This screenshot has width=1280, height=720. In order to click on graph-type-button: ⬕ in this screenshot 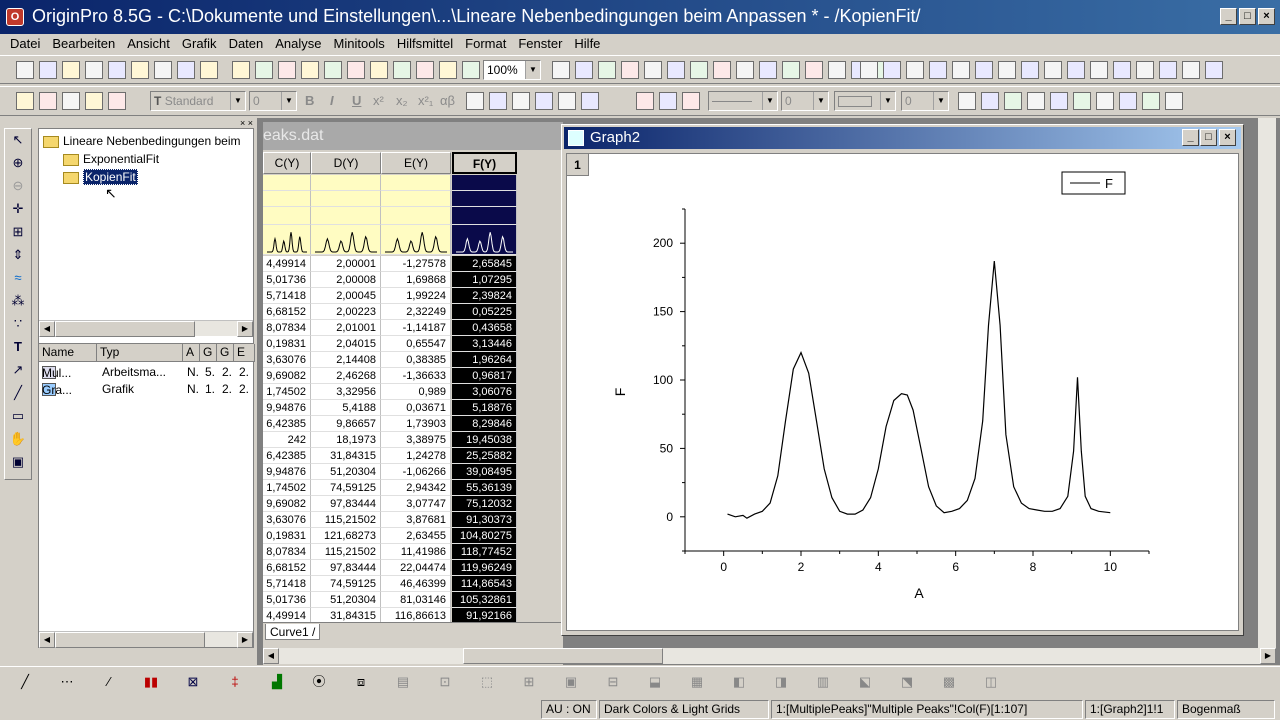, I will do `click(865, 682)`.